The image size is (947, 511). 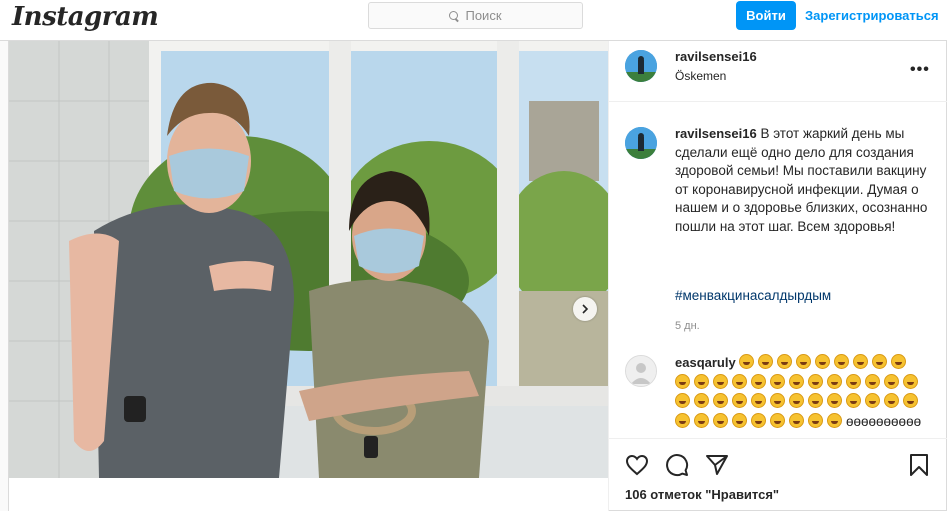 I want to click on top-navigation-bar: Instagram Поиск Войти Зарегистрироваться, so click(x=473, y=20).